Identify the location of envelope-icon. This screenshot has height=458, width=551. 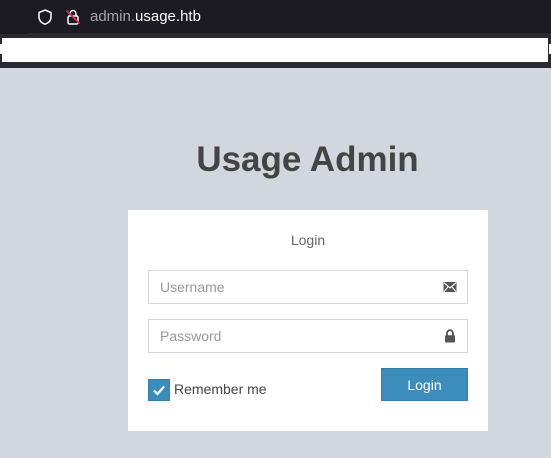
(450, 287).